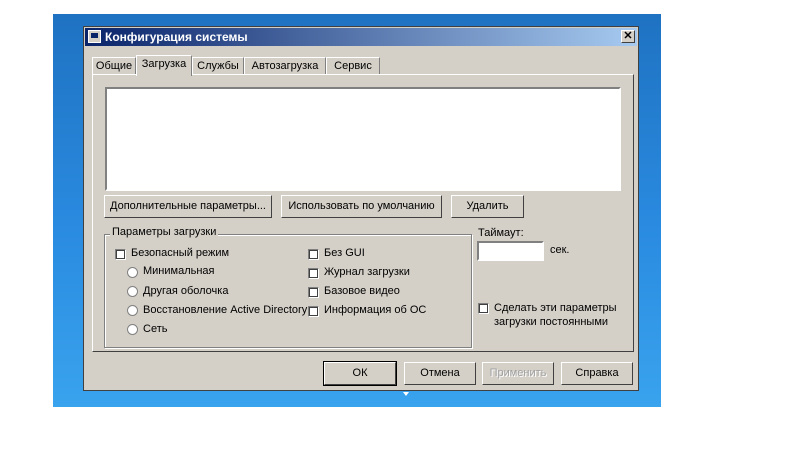  I want to click on base-video-label: Базовое видео, so click(362, 291).